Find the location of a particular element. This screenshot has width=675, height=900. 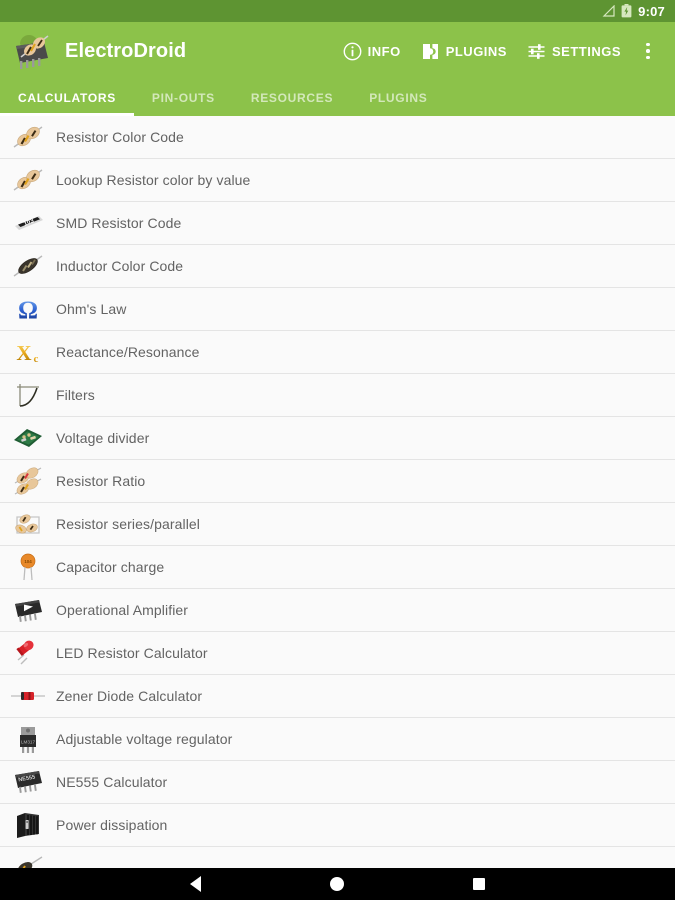

zener-diode-icon is located at coordinates (28, 696).